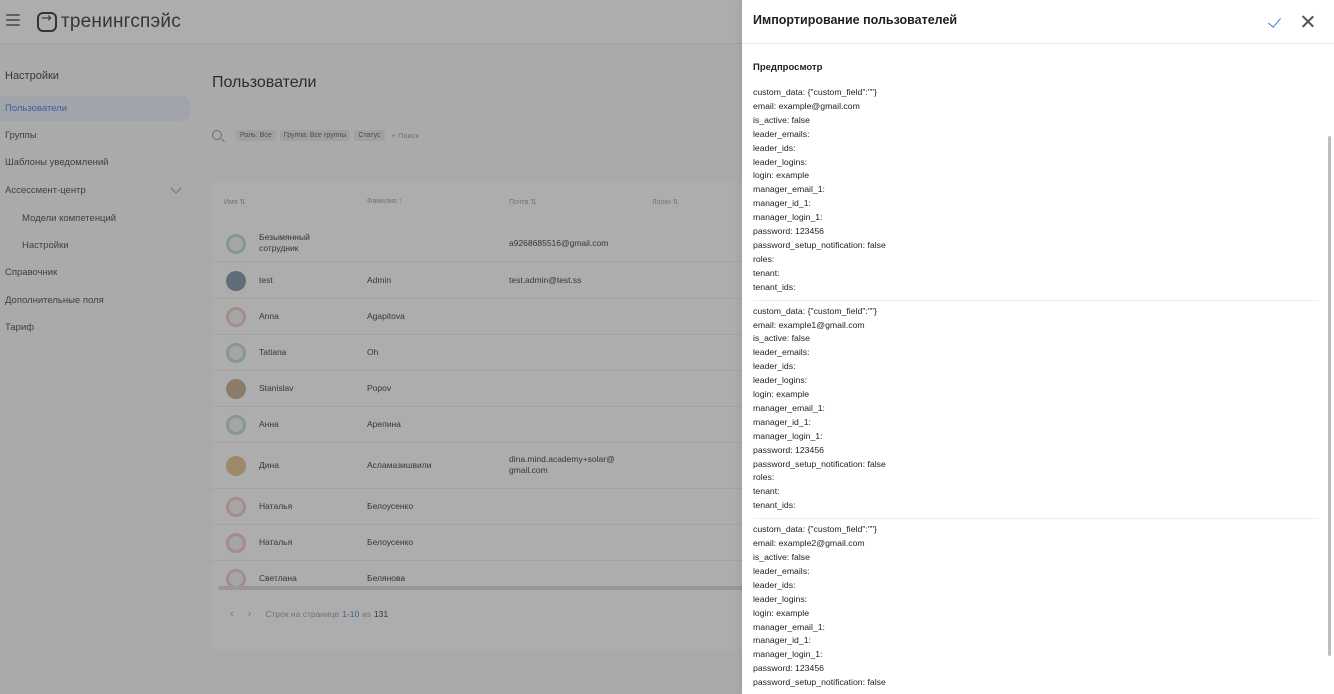 The width and height of the screenshot is (1334, 694). I want to click on confirm-button, so click(1276, 22).